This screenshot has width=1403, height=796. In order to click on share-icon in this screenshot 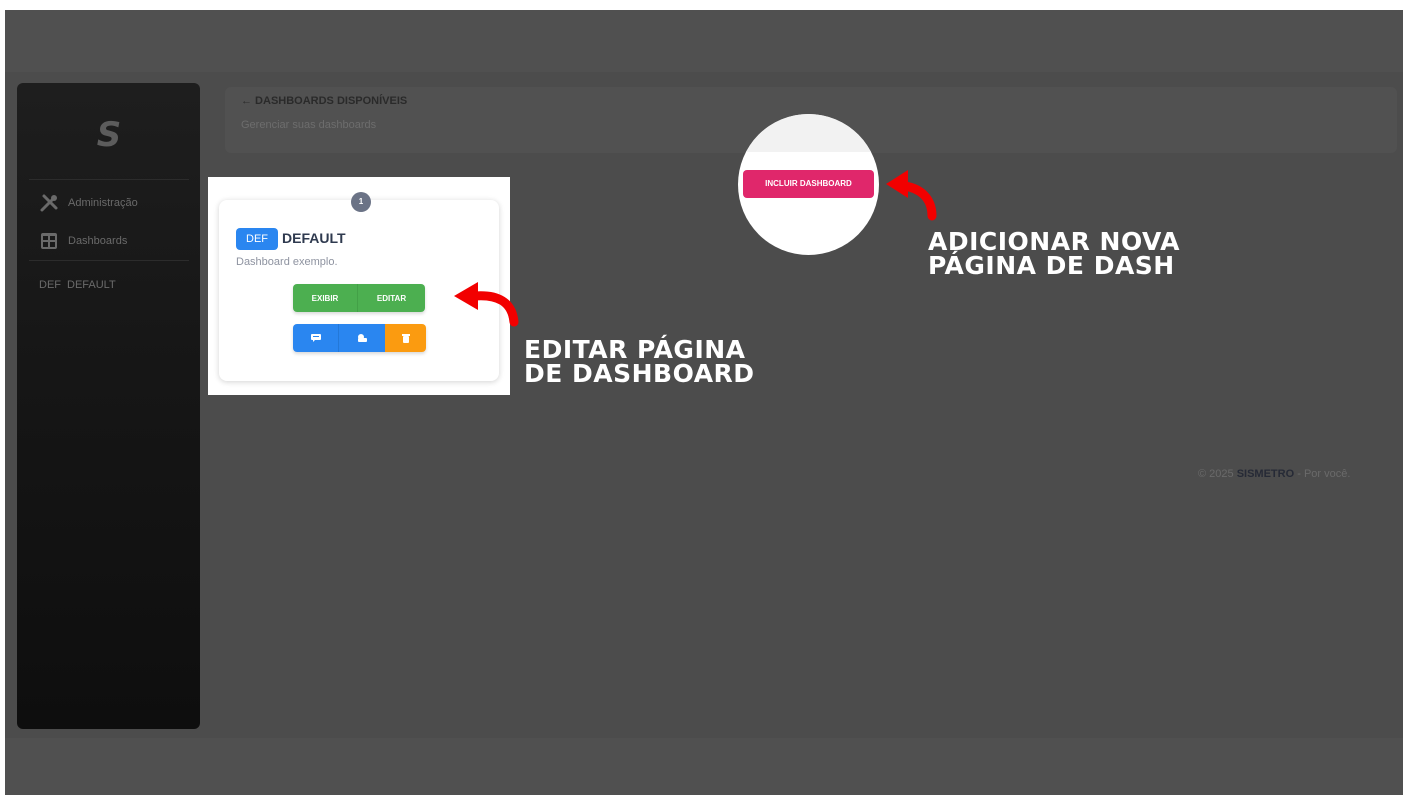, I will do `click(362, 338)`.